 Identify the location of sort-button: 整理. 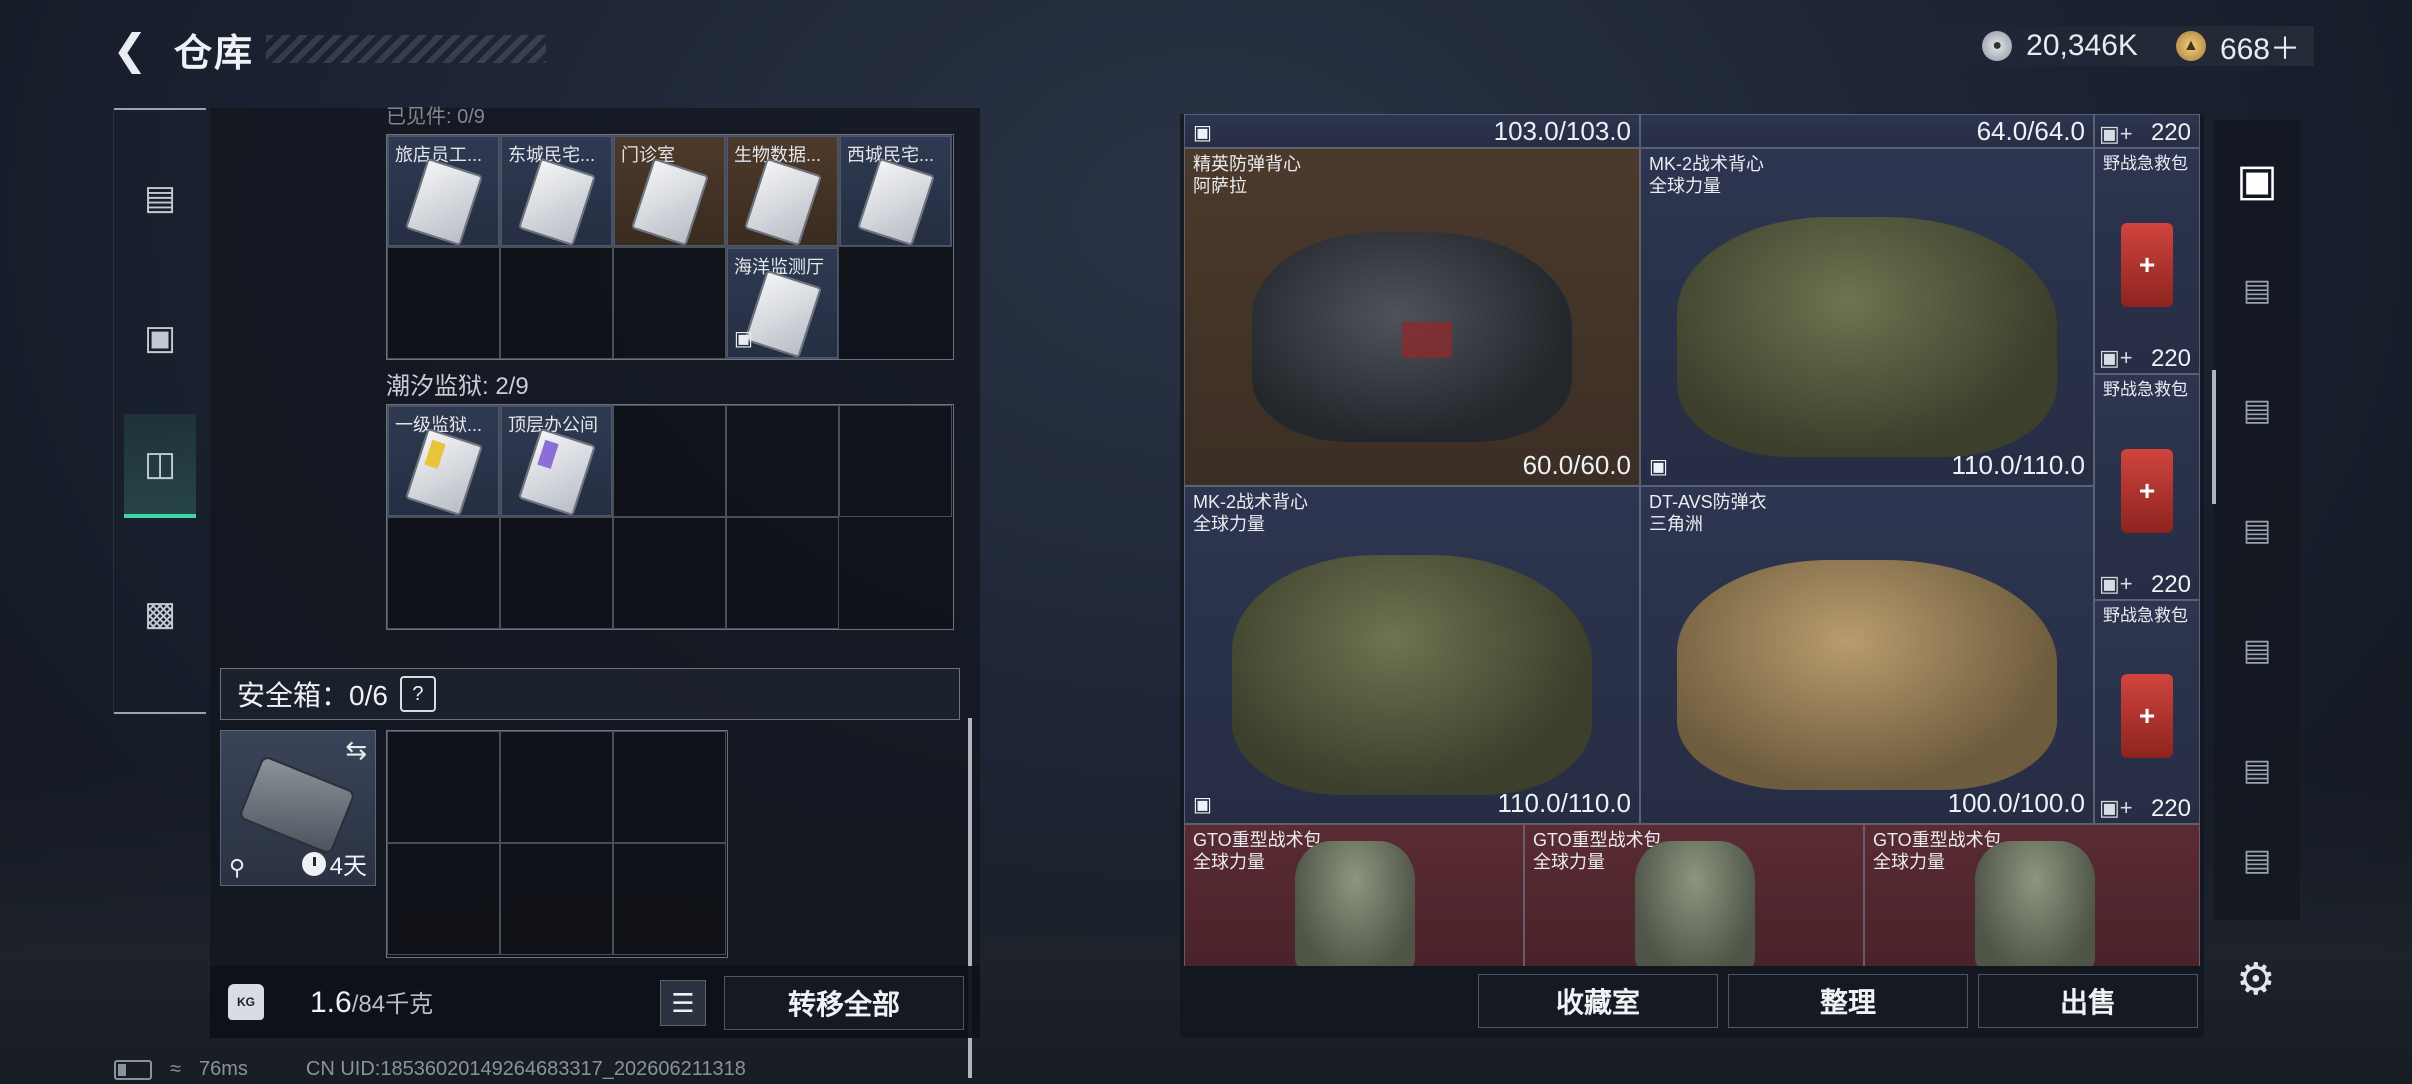
(1848, 1001).